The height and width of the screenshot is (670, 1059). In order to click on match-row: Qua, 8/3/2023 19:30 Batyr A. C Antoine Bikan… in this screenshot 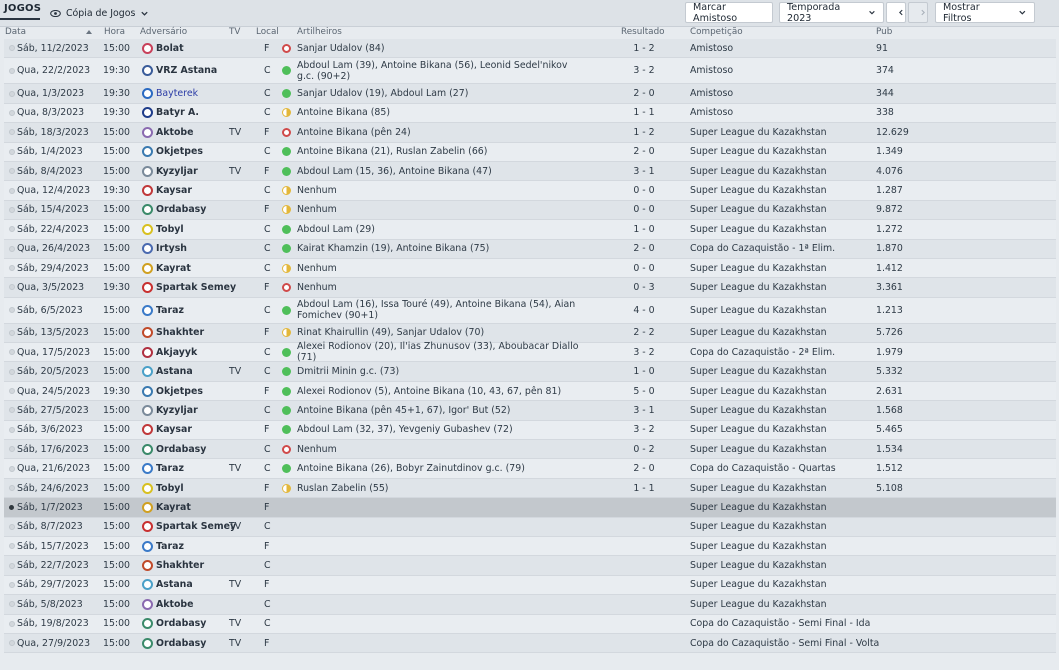, I will do `click(530, 113)`.